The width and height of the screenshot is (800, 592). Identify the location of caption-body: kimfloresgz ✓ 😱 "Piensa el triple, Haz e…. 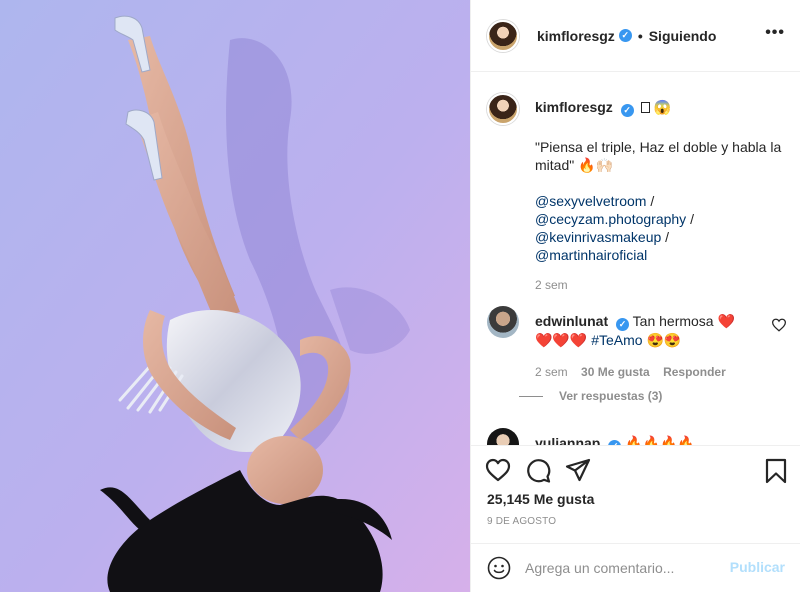
(660, 195).